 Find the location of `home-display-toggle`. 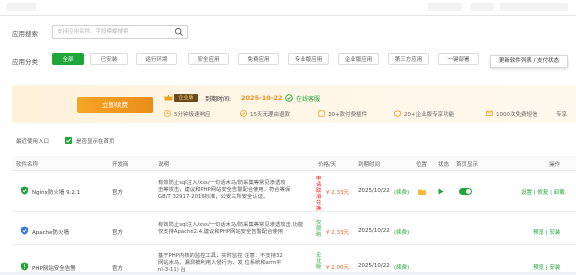

home-display-toggle is located at coordinates (465, 191).